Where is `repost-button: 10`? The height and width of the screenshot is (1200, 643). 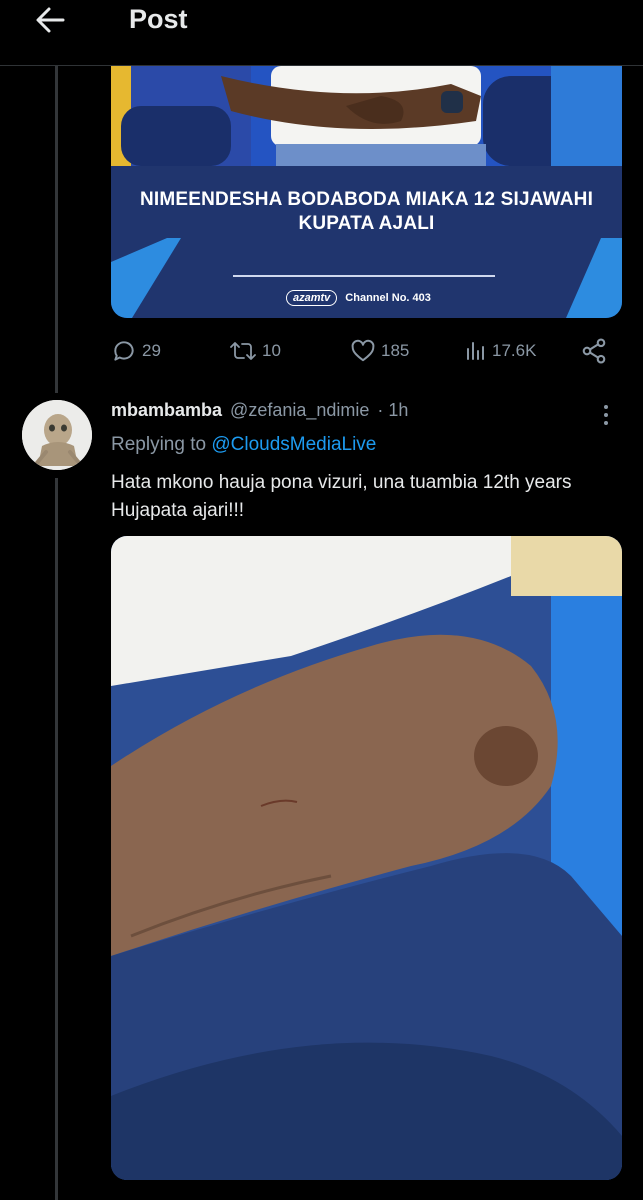
repost-button: 10 is located at coordinates (255, 351).